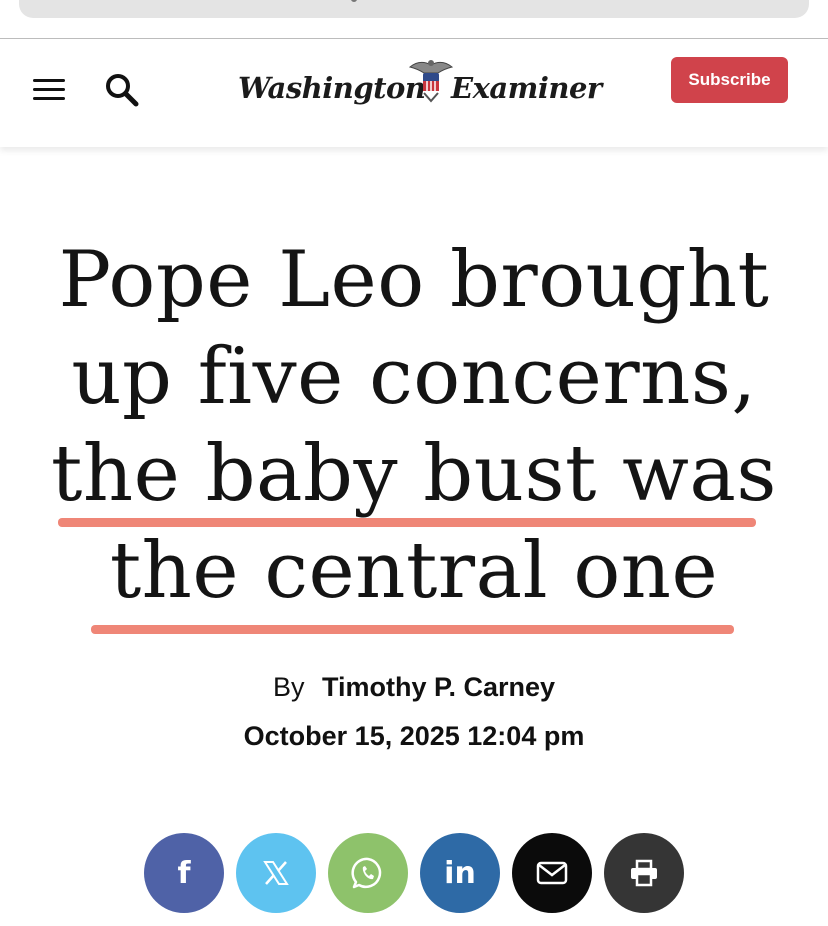 This screenshot has height=926, width=828. What do you see at coordinates (729, 80) in the screenshot?
I see `subscribe-button: Subscribe` at bounding box center [729, 80].